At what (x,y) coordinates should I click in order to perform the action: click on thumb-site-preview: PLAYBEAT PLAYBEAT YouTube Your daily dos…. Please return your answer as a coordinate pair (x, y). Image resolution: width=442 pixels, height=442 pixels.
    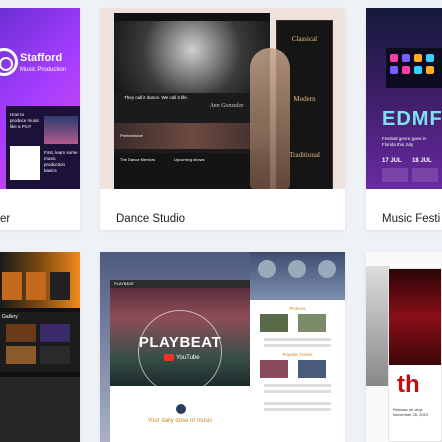
    Looking at the image, I should click on (180, 361).